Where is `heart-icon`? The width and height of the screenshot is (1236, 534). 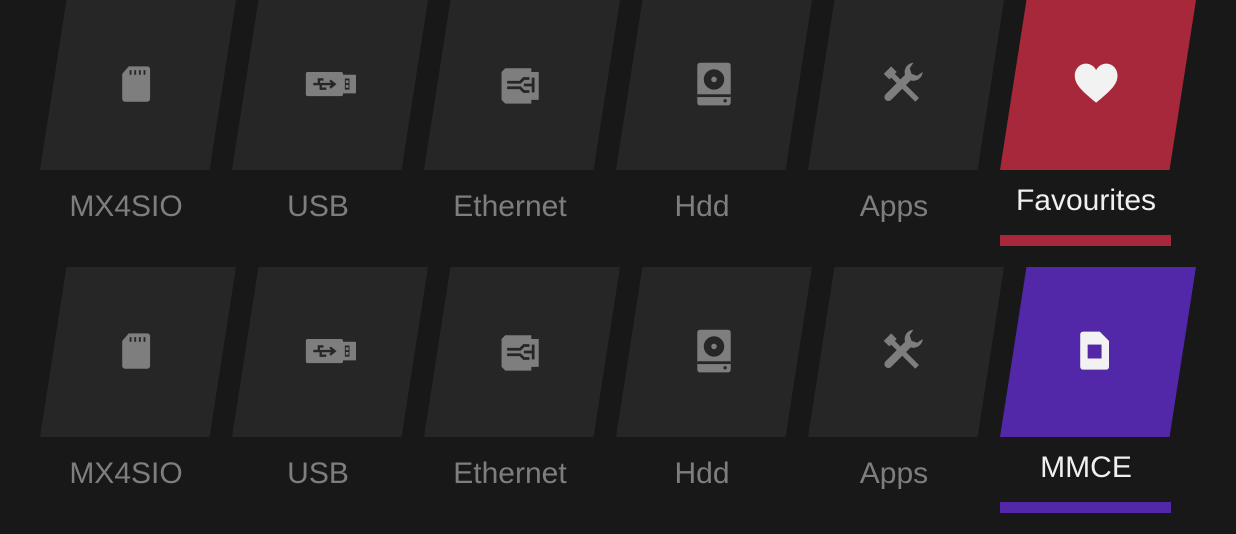 heart-icon is located at coordinates (1098, 85).